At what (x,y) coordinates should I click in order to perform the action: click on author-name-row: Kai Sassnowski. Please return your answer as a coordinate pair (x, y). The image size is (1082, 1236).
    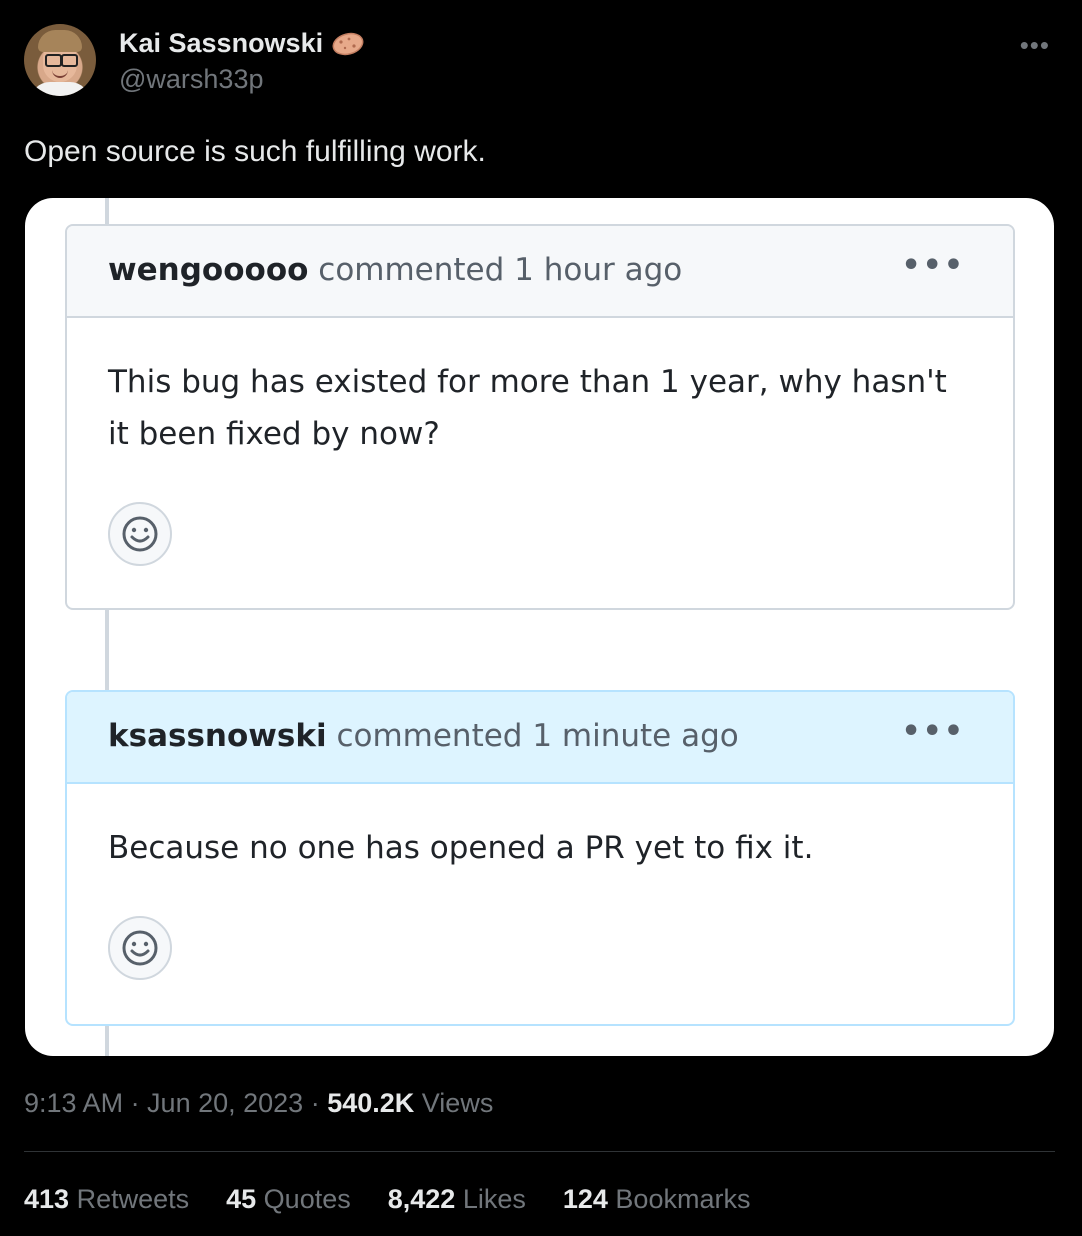
    Looking at the image, I should click on (242, 43).